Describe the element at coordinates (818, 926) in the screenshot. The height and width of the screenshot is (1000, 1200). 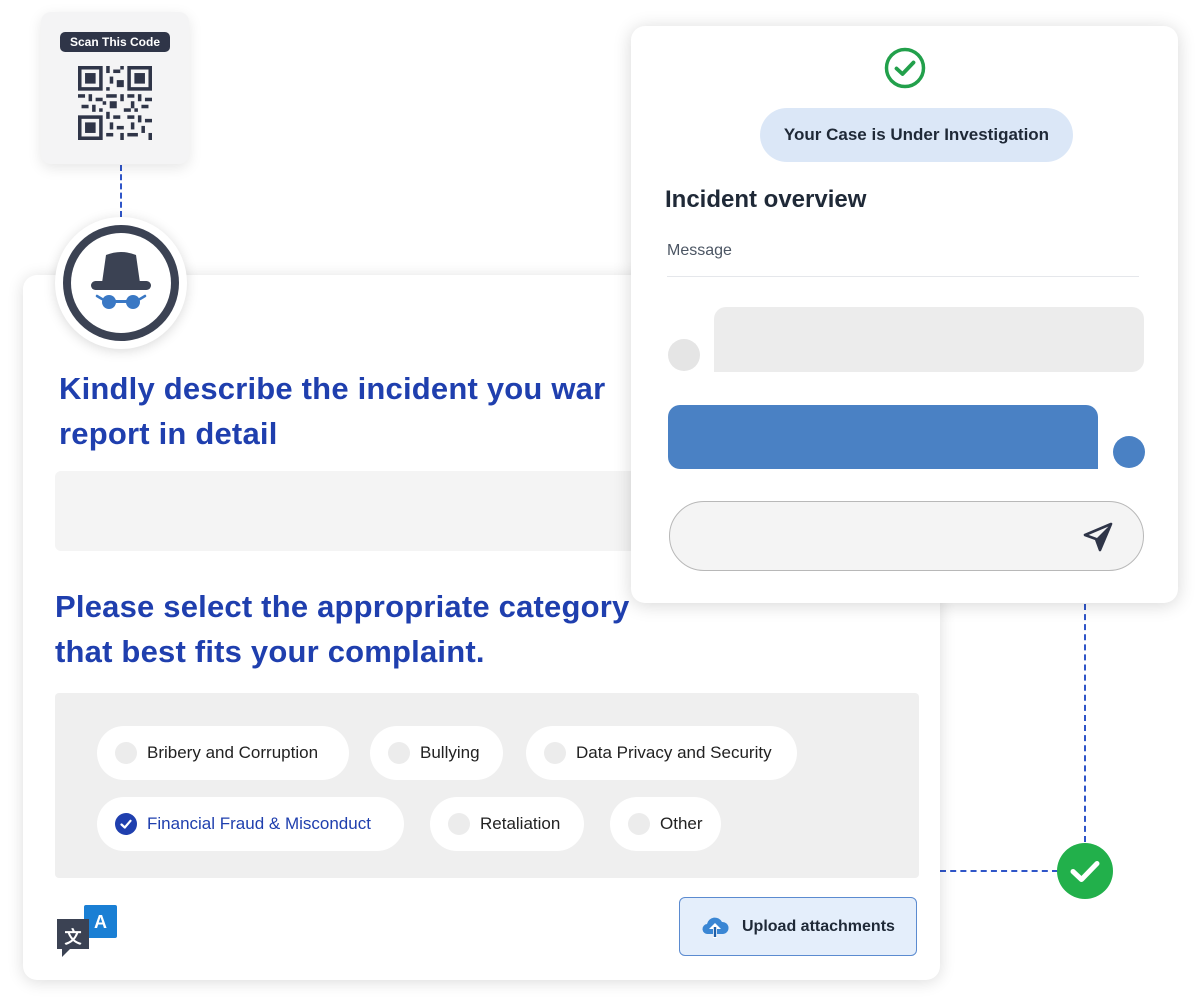
I see `upload-attachments-label: Upload attachments` at that location.